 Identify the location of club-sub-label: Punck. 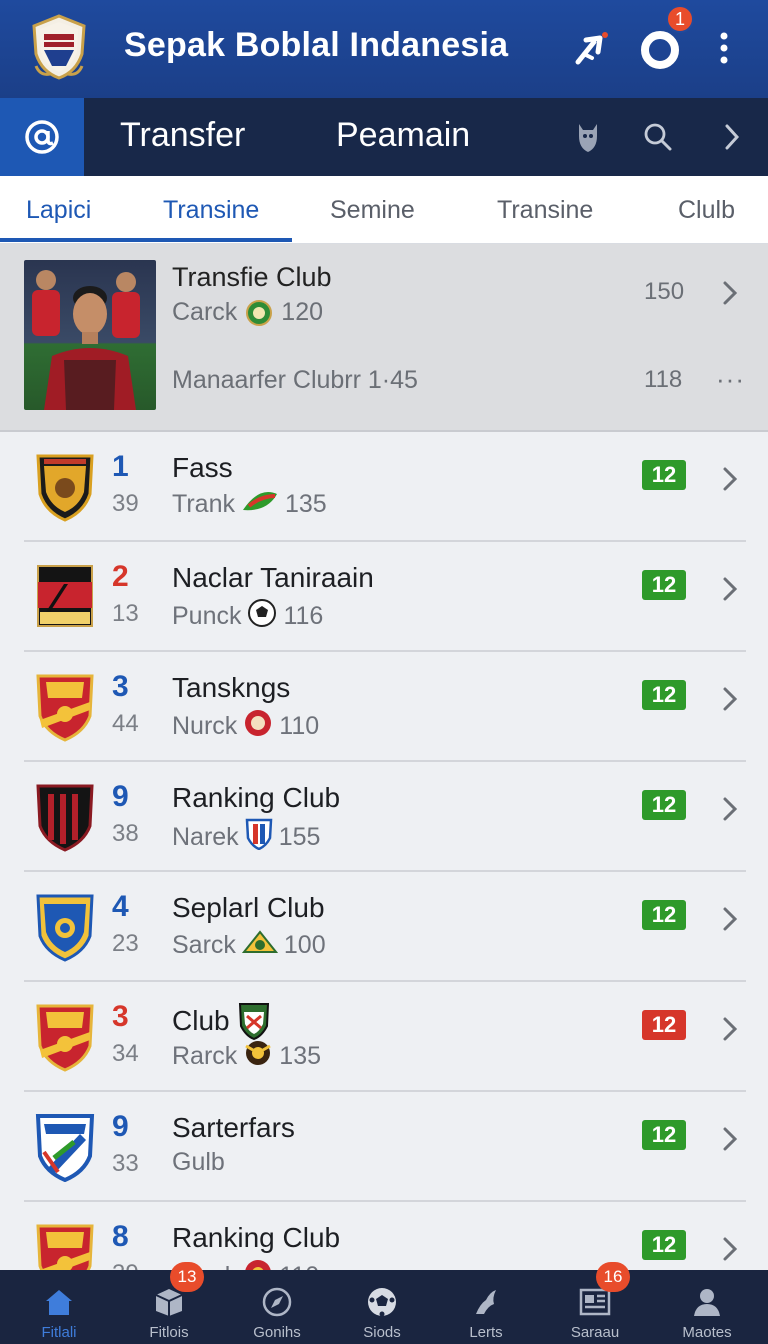
(207, 616).